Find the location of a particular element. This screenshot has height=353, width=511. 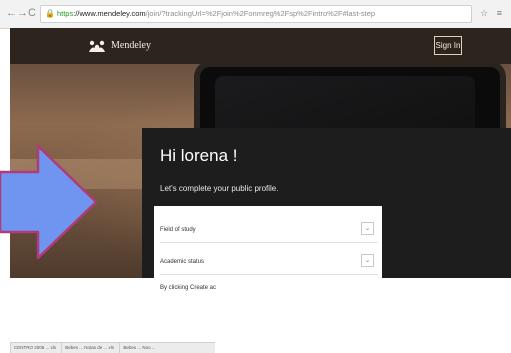

academic-status-select: Academic status ⌄ is located at coordinates (269, 262).